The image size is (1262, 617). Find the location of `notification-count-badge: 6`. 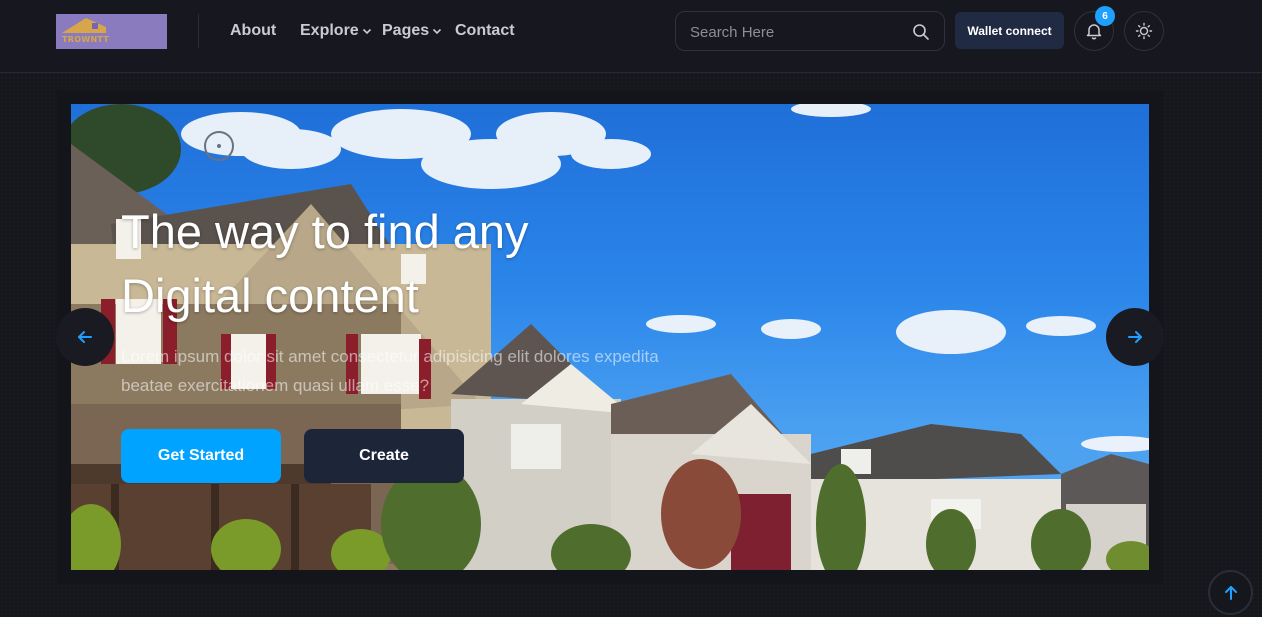

notification-count-badge: 6 is located at coordinates (1105, 16).